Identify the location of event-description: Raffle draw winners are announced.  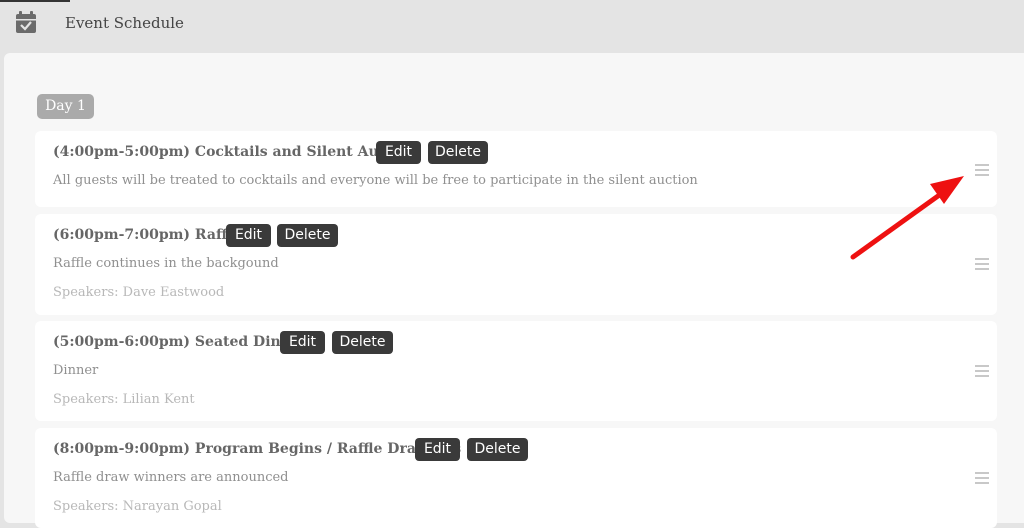
(171, 477).